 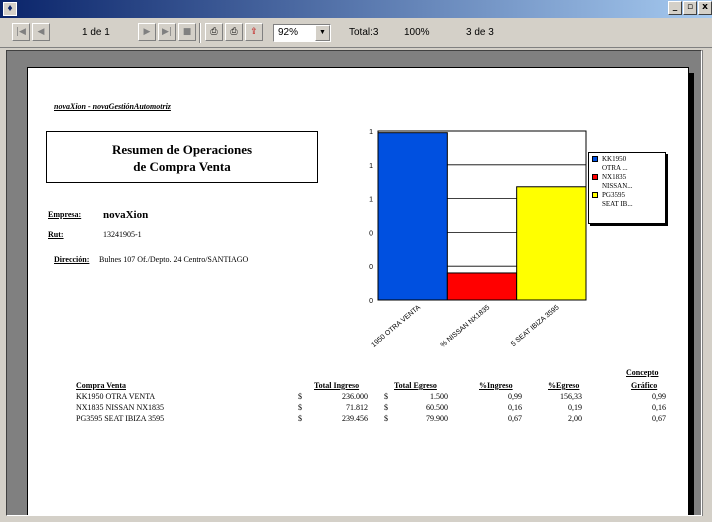 What do you see at coordinates (96, 32) in the screenshot?
I see `page-indicator: 1 de 1` at bounding box center [96, 32].